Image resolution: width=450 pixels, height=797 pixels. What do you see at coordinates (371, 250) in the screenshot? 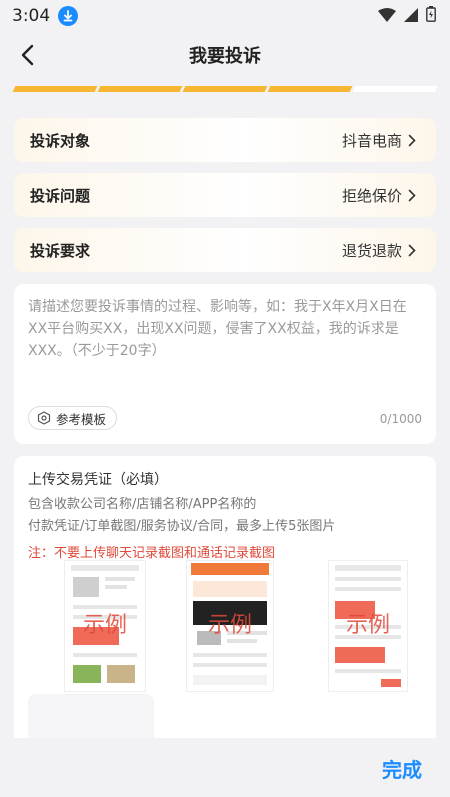
I see `row-value: 退货退款` at bounding box center [371, 250].